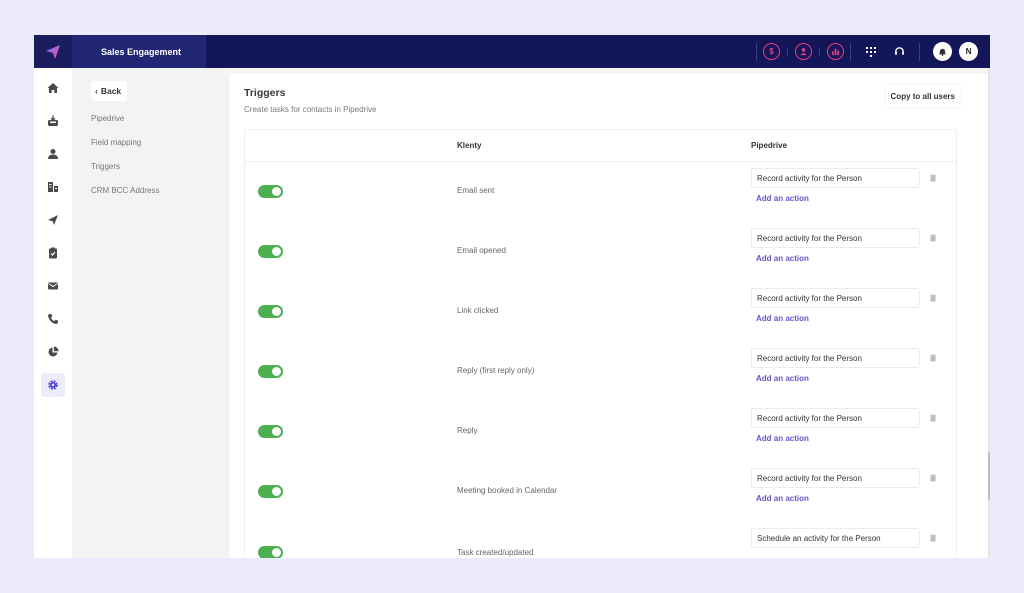 This screenshot has height=593, width=1024. Describe the element at coordinates (600, 146) in the screenshot. I see `table-header: Klenty Pipedrive` at that location.